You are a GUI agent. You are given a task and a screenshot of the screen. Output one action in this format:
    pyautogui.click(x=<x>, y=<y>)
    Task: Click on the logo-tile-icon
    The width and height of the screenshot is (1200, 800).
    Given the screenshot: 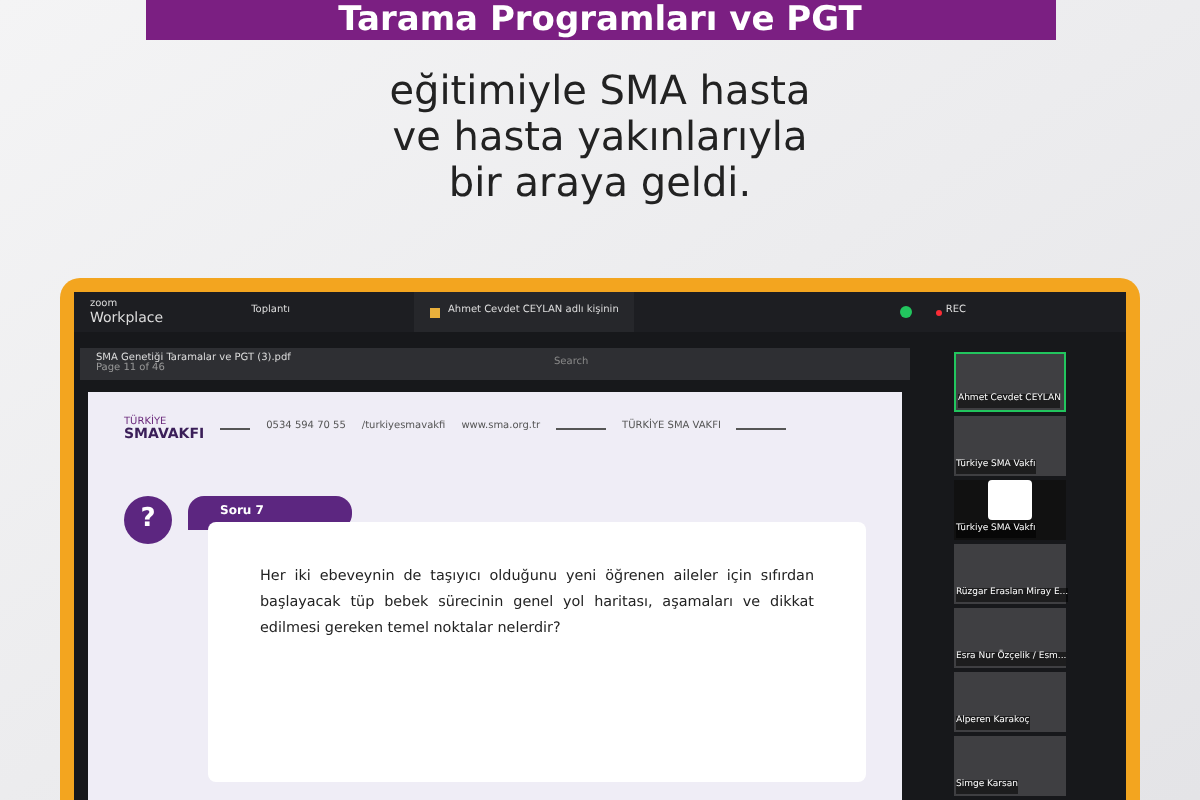 What is the action you would take?
    pyautogui.click(x=1010, y=500)
    